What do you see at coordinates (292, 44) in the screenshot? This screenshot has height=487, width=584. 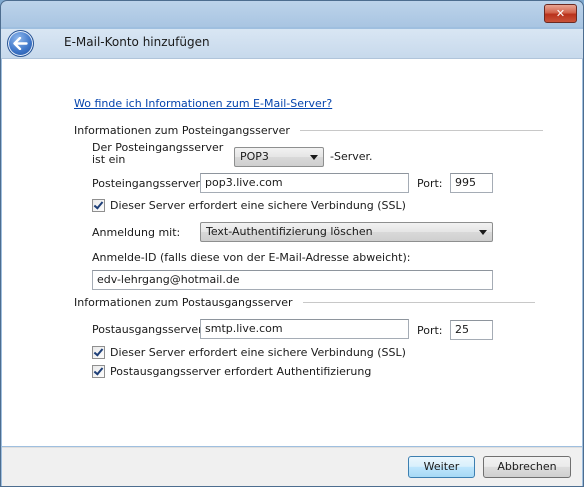 I see `dialog-header: E-Mail-Konto hinzufügen` at bounding box center [292, 44].